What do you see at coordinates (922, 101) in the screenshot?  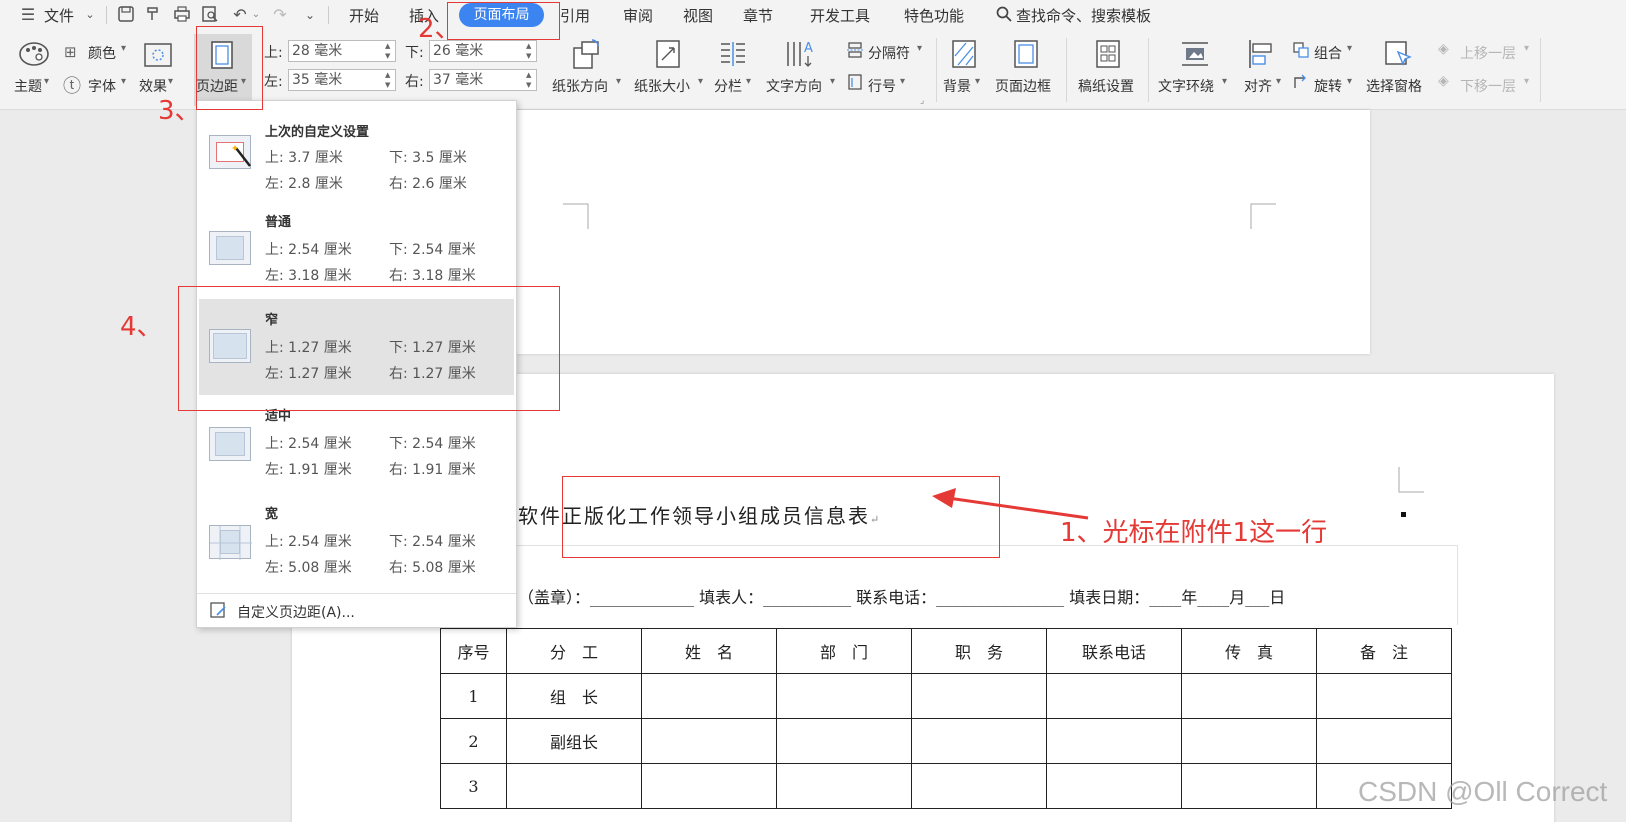 I see `dialog-launcher-icon: ⌟` at bounding box center [922, 101].